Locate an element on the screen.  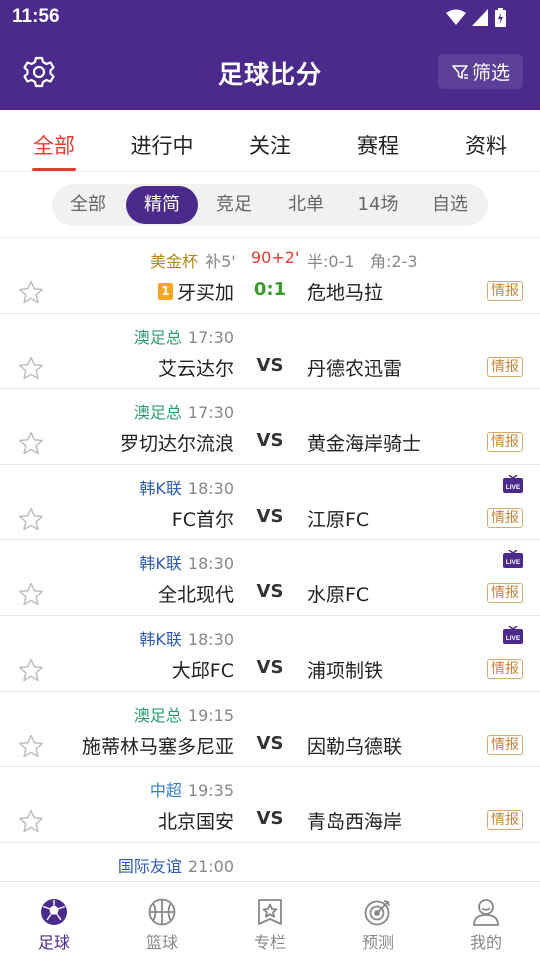
nav-label: 足球 is located at coordinates (53, 942).